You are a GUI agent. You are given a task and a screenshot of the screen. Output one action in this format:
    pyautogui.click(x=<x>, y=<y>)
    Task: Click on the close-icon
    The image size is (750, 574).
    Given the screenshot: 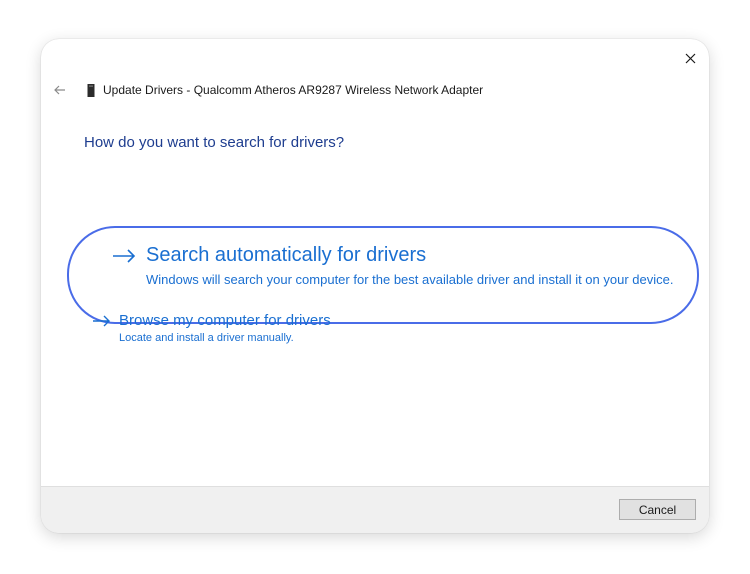 What is the action you would take?
    pyautogui.click(x=690, y=58)
    